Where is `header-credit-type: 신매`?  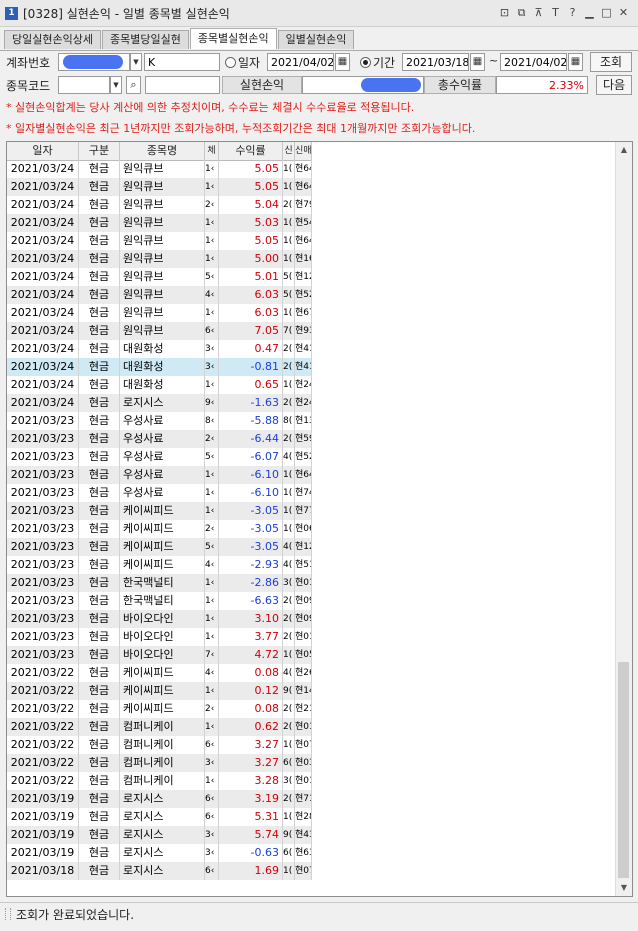
header-credit-type: 신매 is located at coordinates (303, 151).